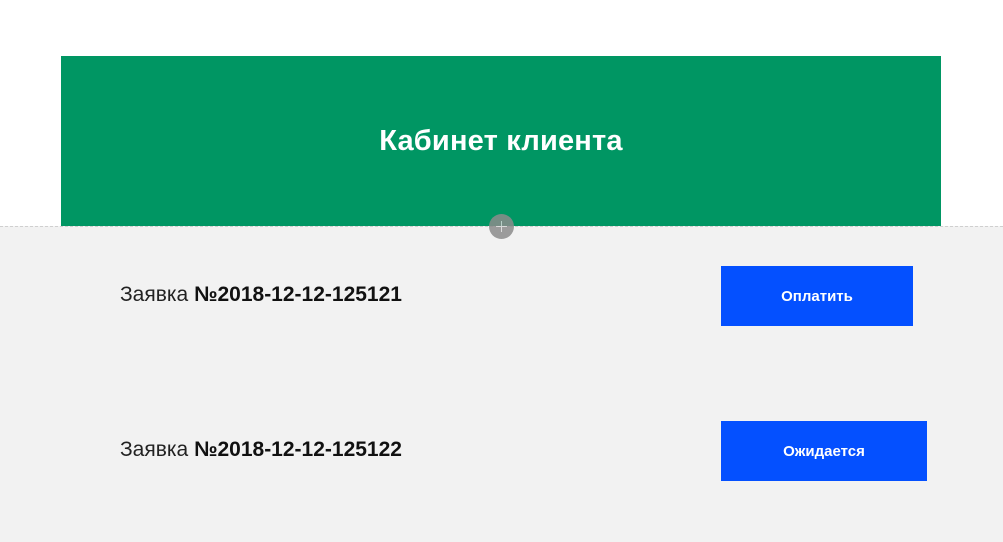 Image resolution: width=1003 pixels, height=542 pixels. I want to click on page-title: Кабинет клиента, so click(501, 140).